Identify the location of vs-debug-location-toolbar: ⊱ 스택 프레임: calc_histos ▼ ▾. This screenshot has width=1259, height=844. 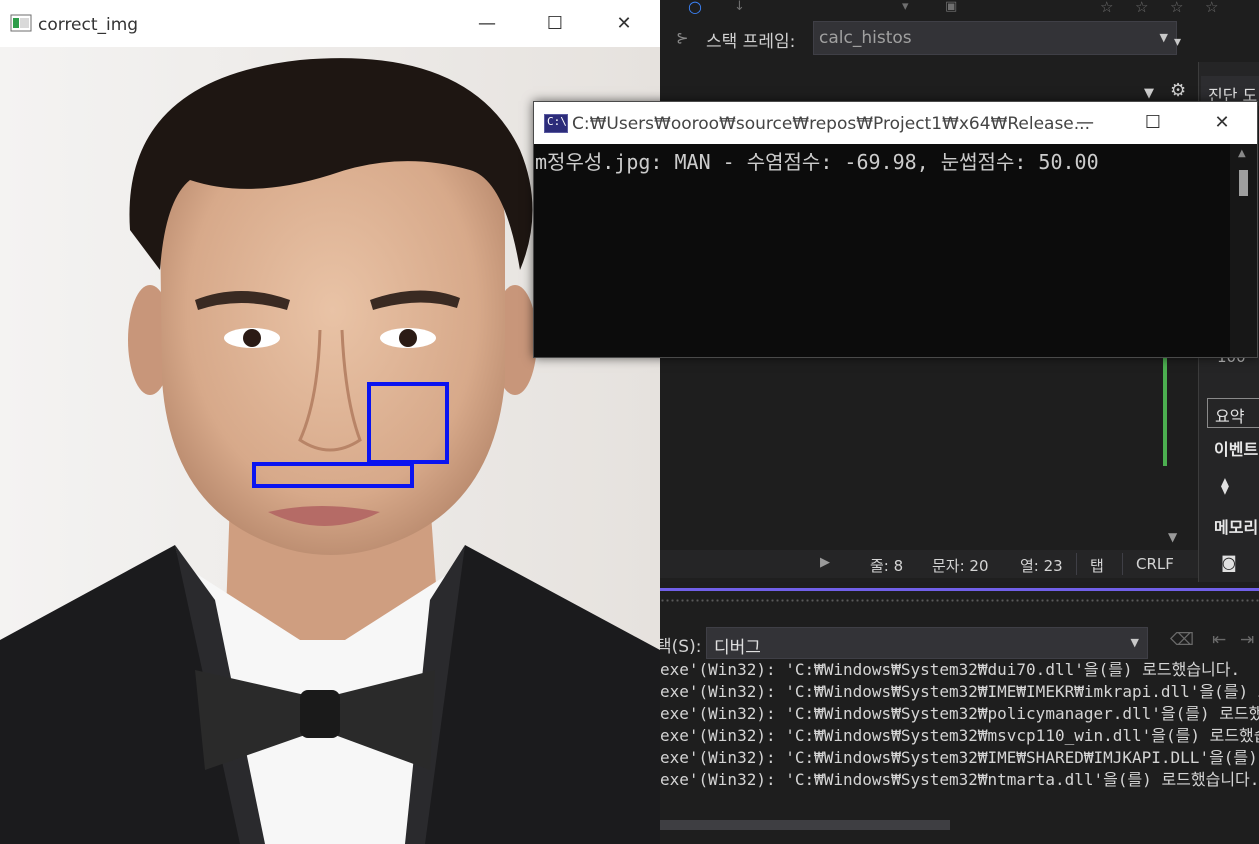
(959, 40).